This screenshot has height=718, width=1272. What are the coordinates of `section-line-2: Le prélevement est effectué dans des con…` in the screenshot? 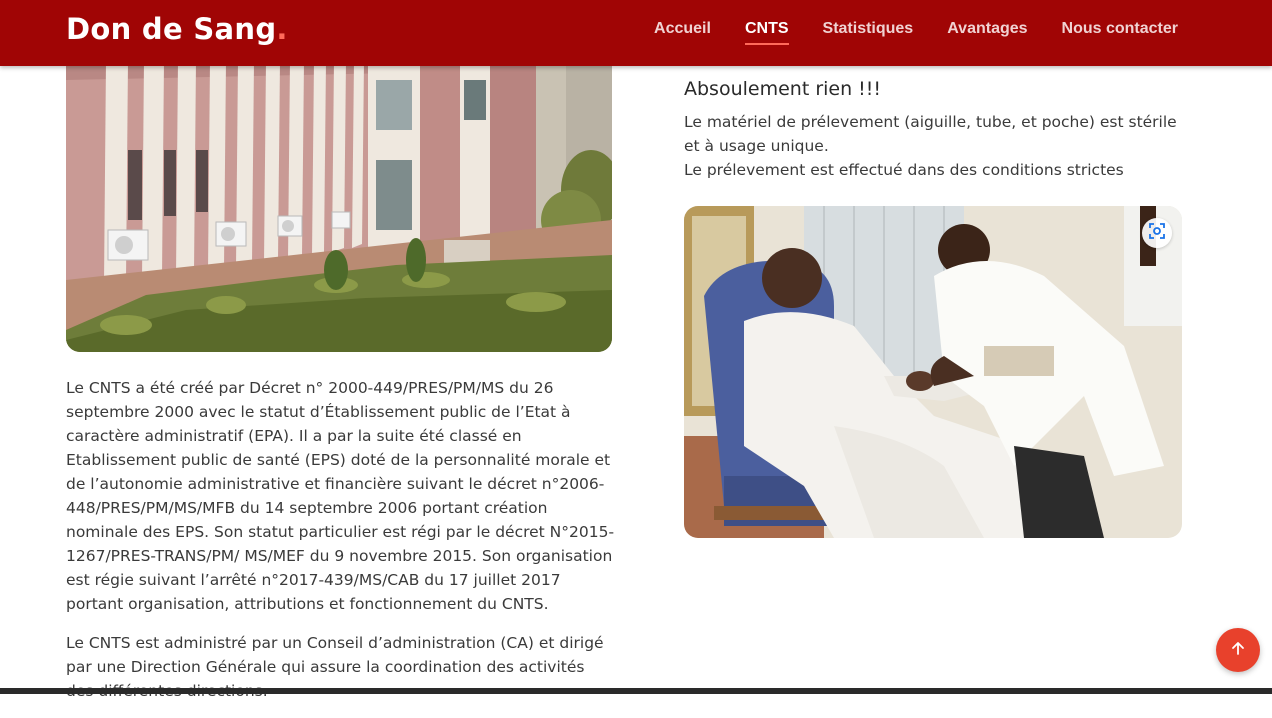 It's located at (904, 170).